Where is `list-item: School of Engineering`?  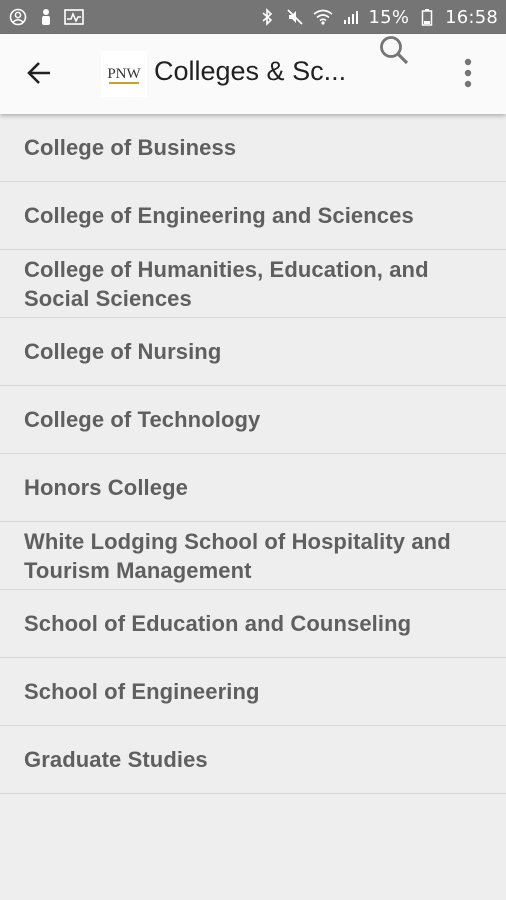 list-item: School of Engineering is located at coordinates (253, 692).